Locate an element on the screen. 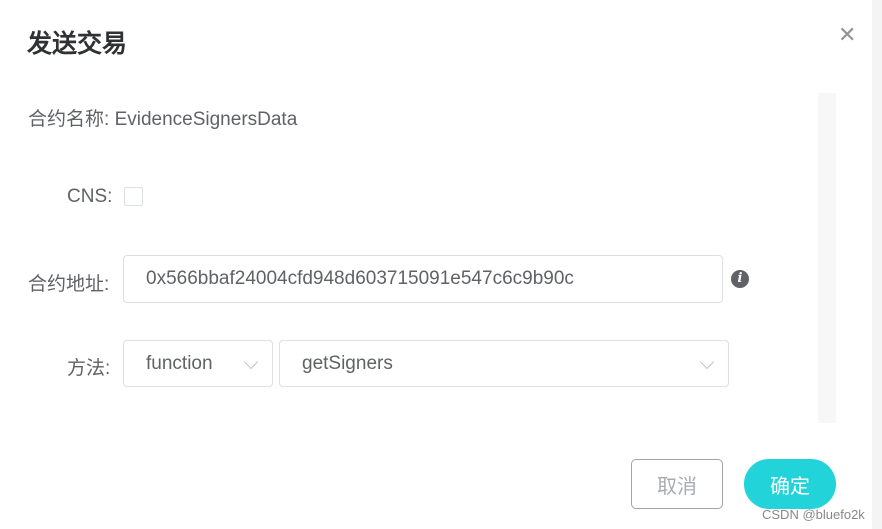 This screenshot has width=882, height=529. method-name-value: getSigners is located at coordinates (347, 363).